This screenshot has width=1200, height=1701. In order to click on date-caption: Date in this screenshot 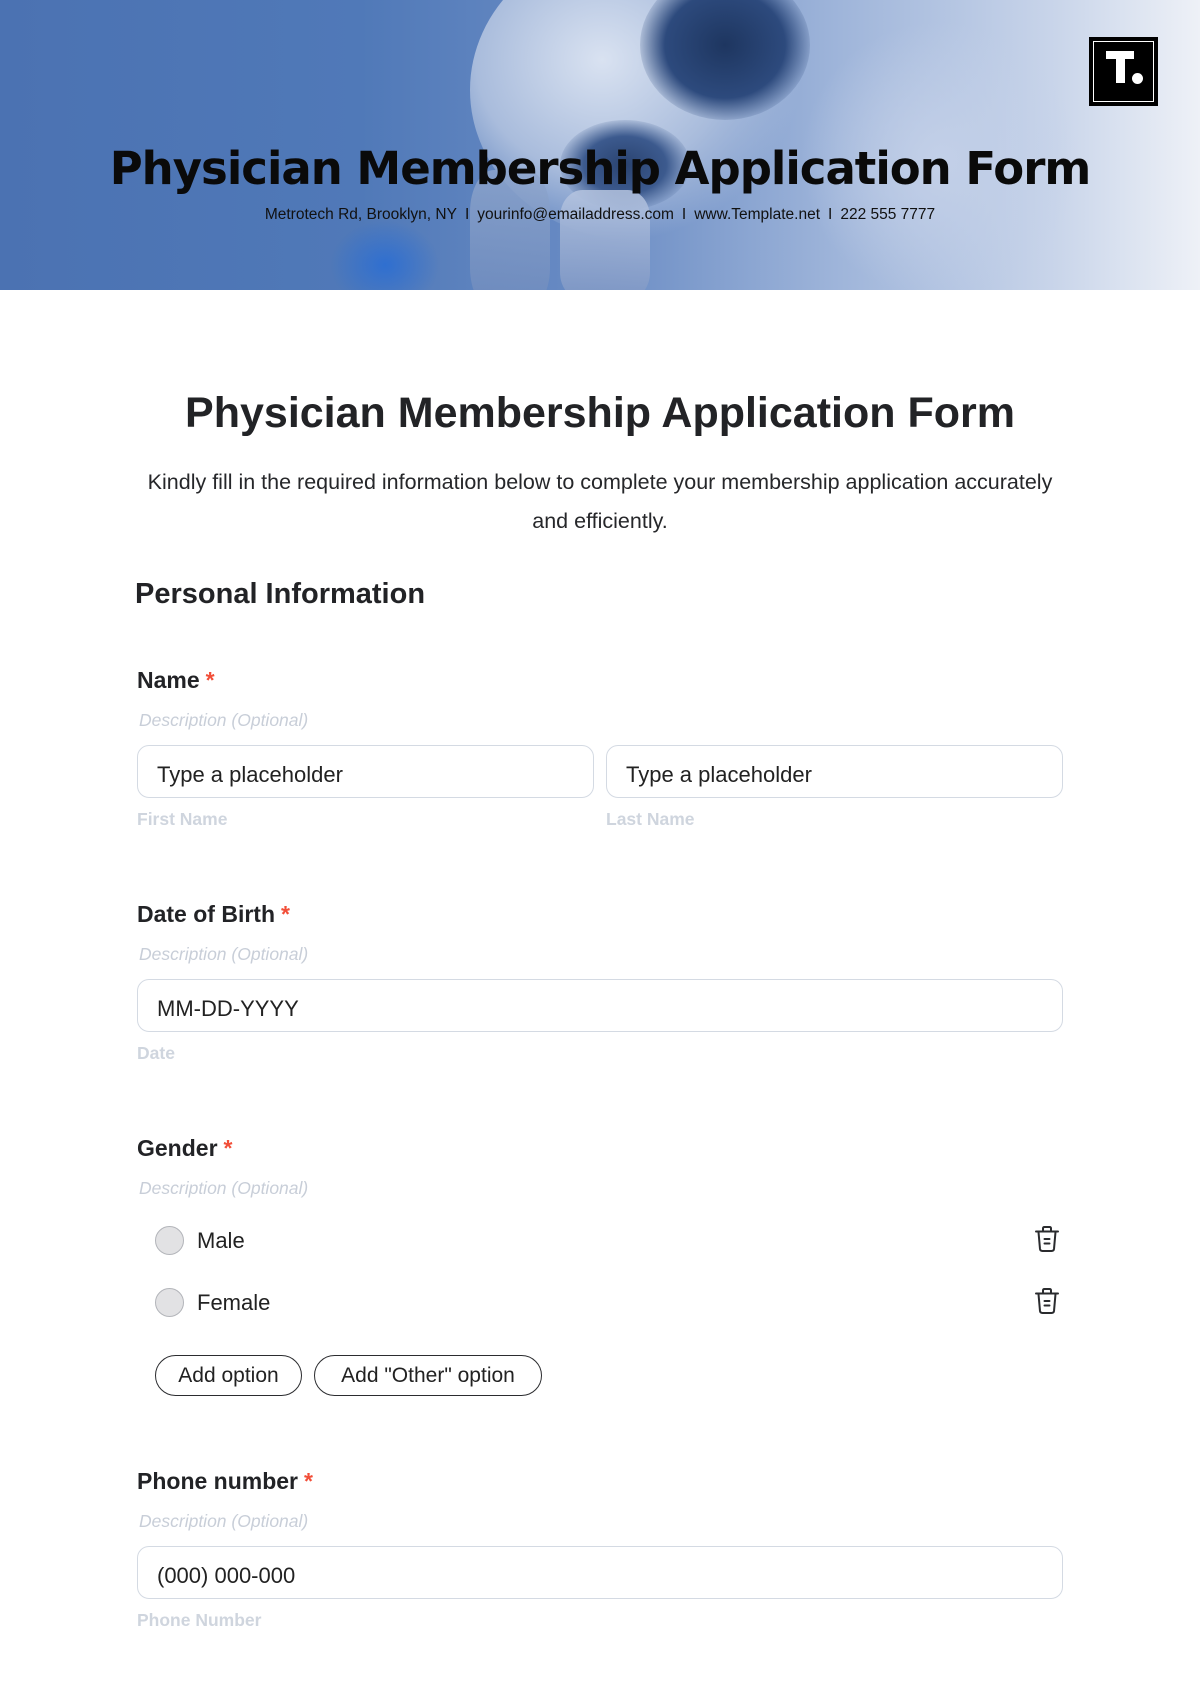, I will do `click(156, 1053)`.